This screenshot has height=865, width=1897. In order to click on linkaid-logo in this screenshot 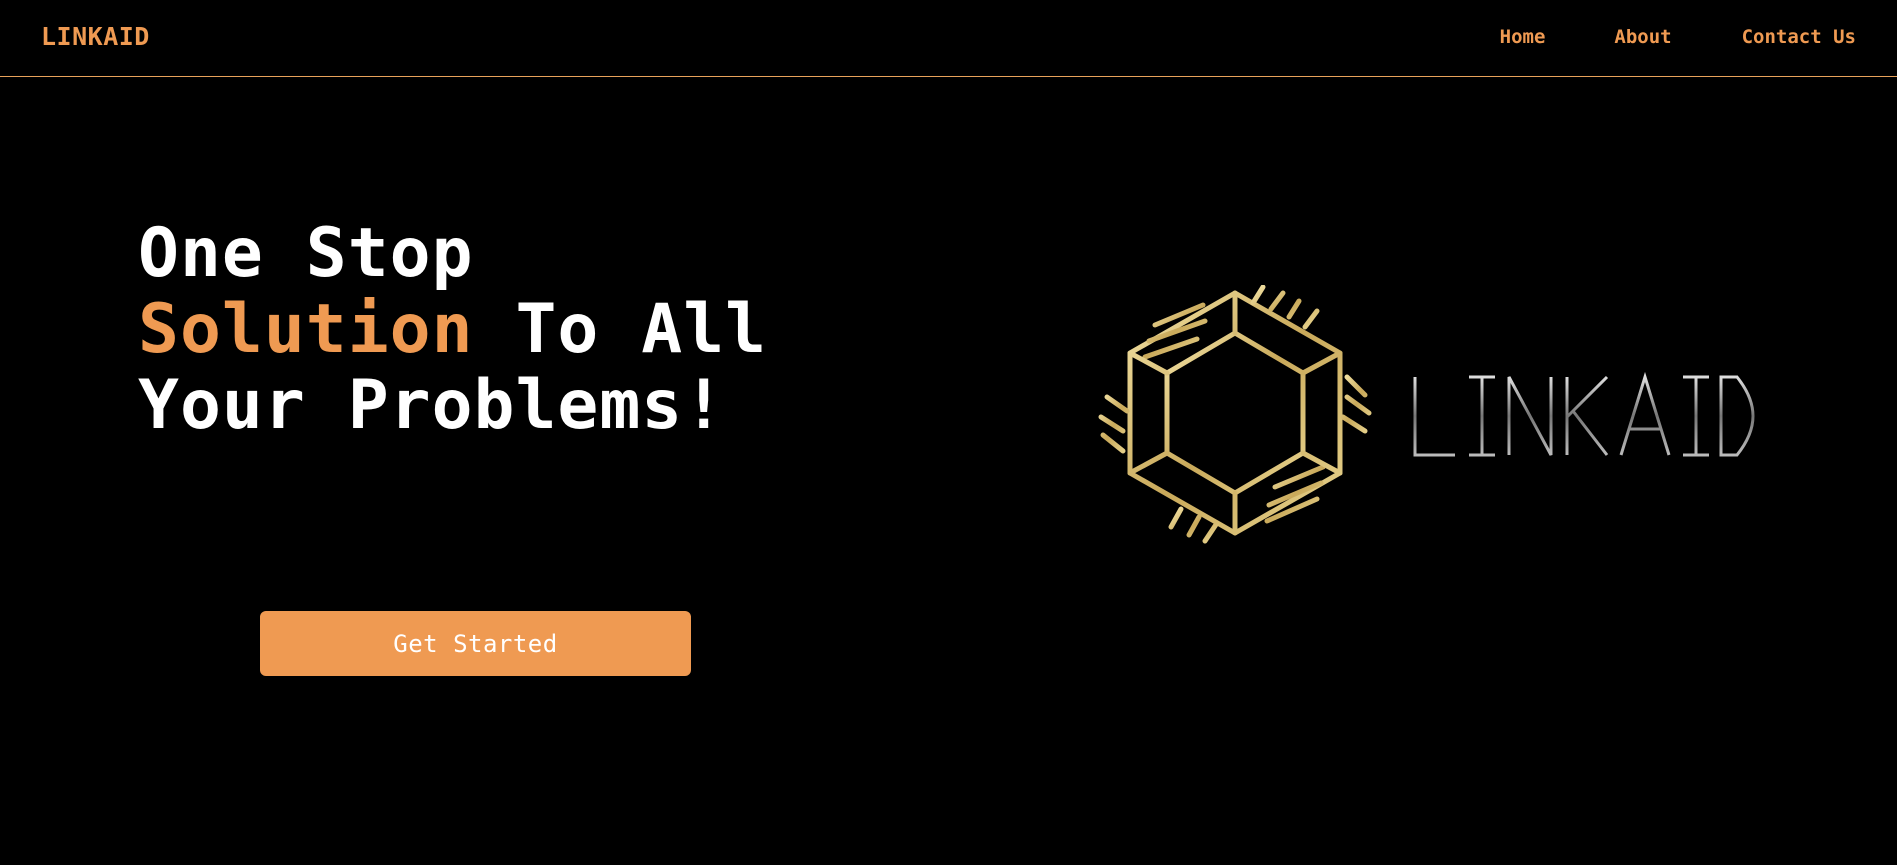, I will do `click(1420, 424)`.